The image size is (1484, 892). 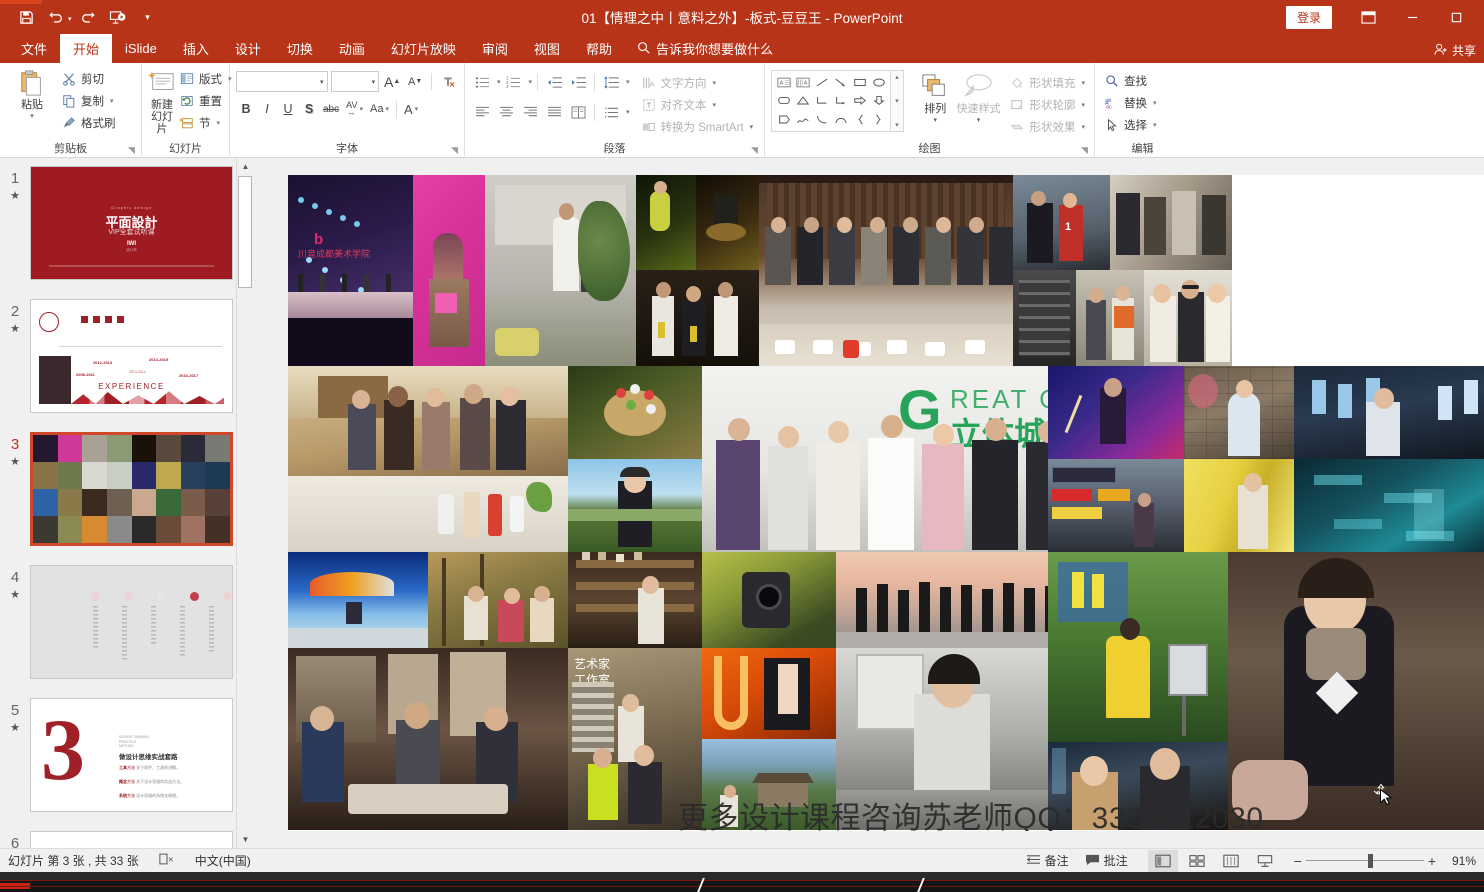 What do you see at coordinates (802, 82) in the screenshot?
I see `shape-vertical-textbox: A` at bounding box center [802, 82].